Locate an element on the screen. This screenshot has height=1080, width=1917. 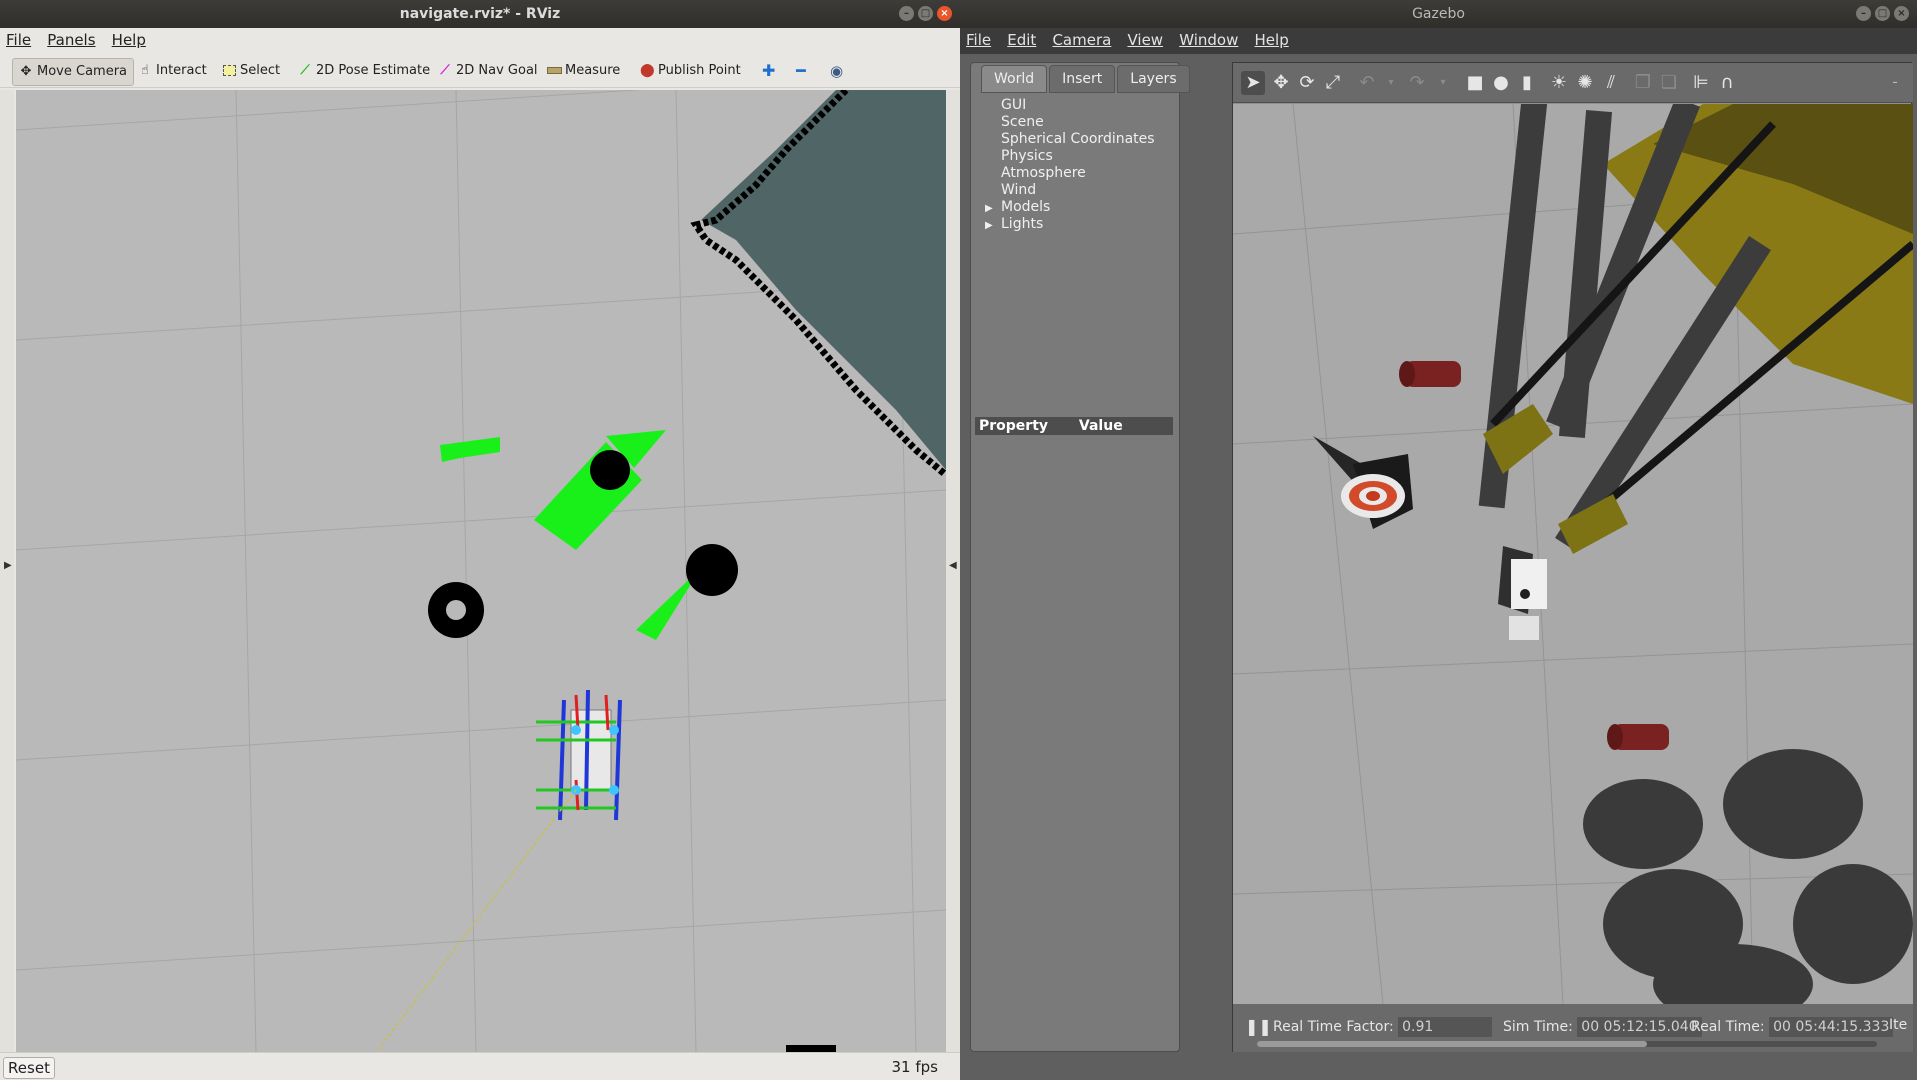
rviz-title-bar: navigate.rviz* - RViz – □ × is located at coordinates (480, 14).